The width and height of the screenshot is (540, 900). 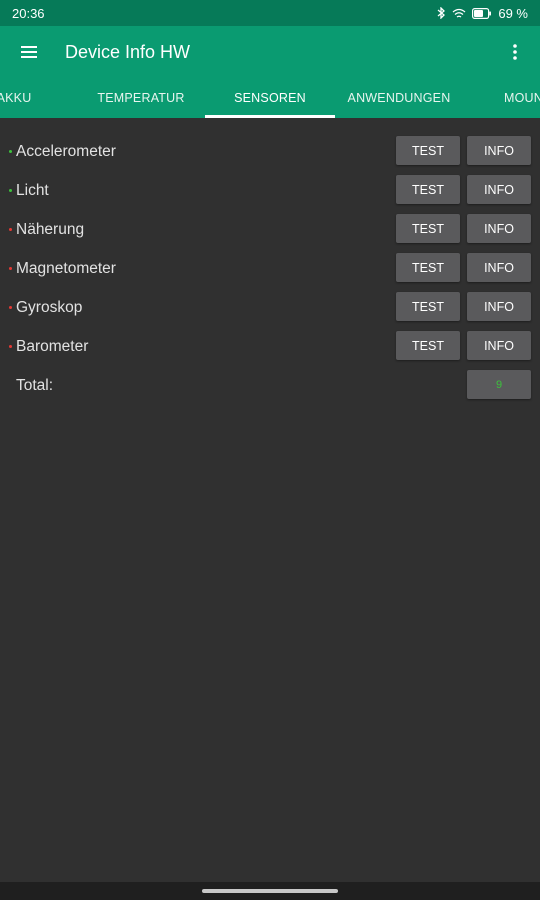 I want to click on tab-sensoren: SENSOREN, so click(x=270, y=98).